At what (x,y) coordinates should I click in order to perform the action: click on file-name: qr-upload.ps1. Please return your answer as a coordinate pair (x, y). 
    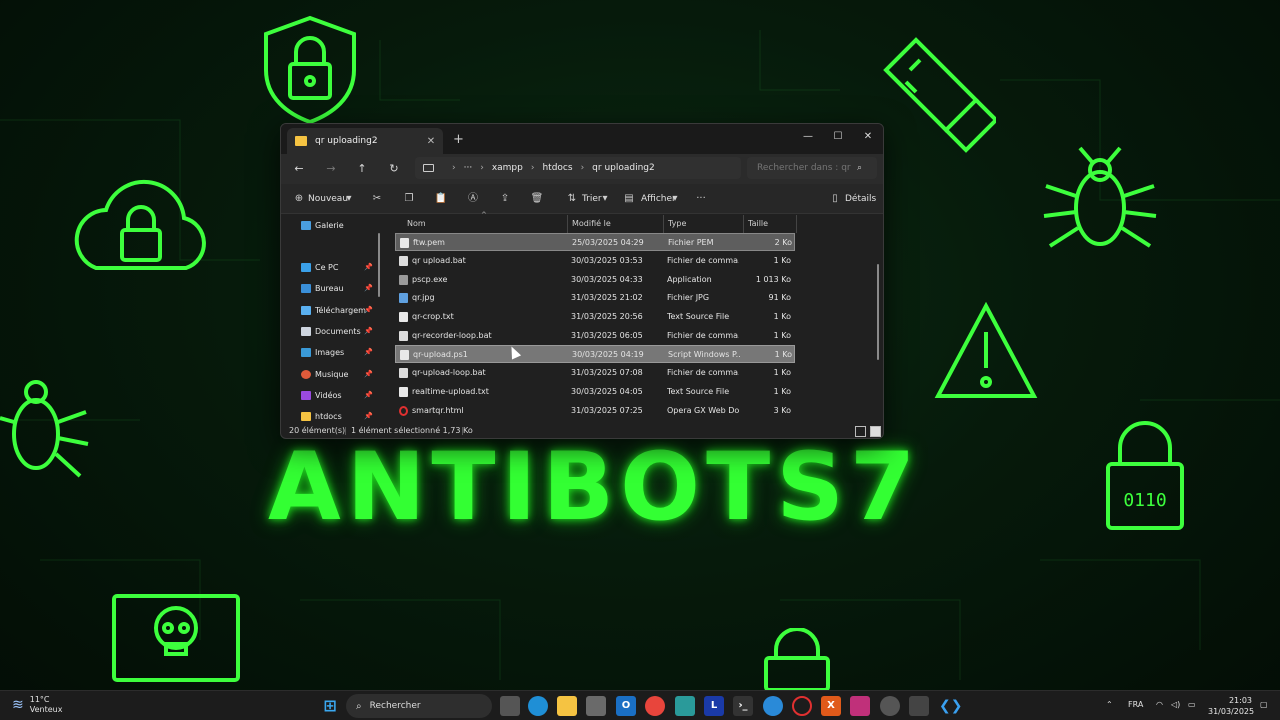
    Looking at the image, I should click on (440, 354).